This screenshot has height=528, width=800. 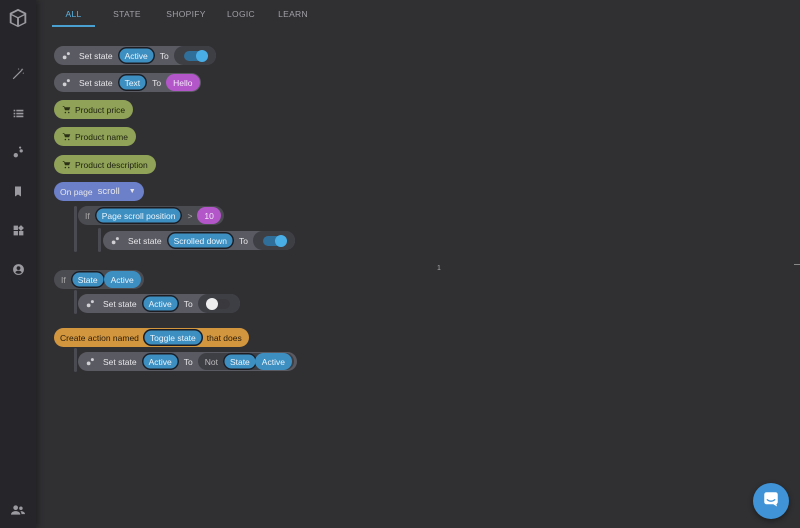 What do you see at coordinates (100, 109) in the screenshot?
I see `block-label: Product price` at bounding box center [100, 109].